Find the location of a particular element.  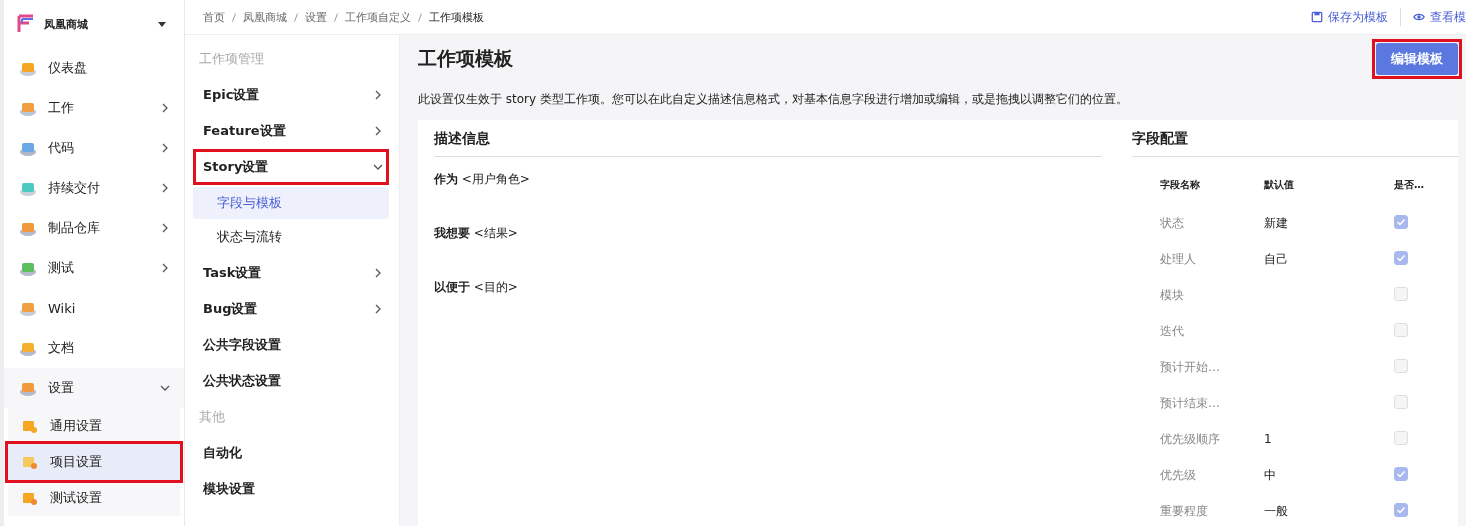

settings-subitem: 状态与流转 is located at coordinates (291, 237).